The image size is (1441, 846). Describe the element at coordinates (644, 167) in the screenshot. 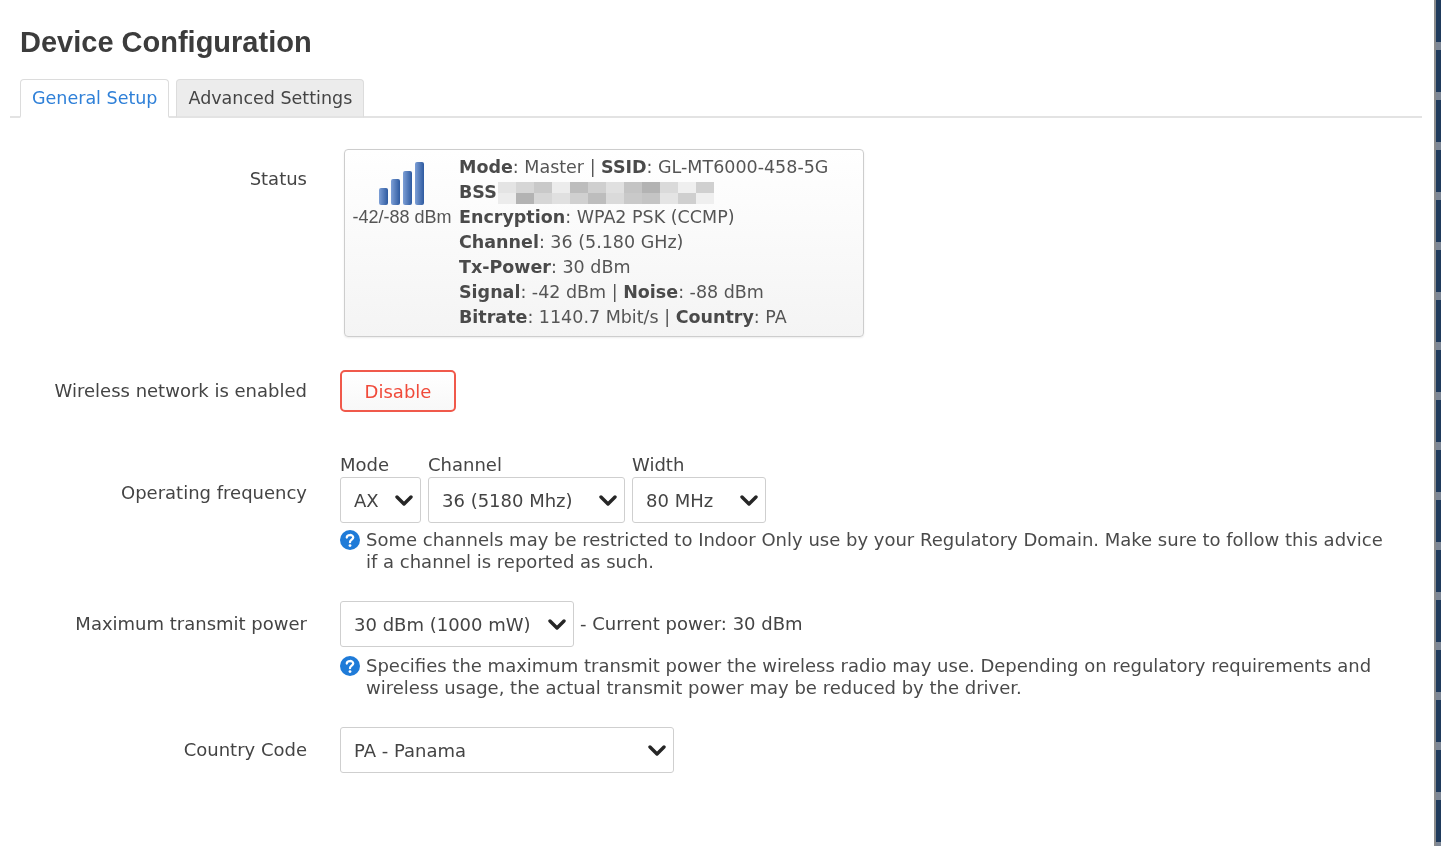

I see `status-text: Mode: Master | SSID: GL-MT6000-458-5G` at that location.